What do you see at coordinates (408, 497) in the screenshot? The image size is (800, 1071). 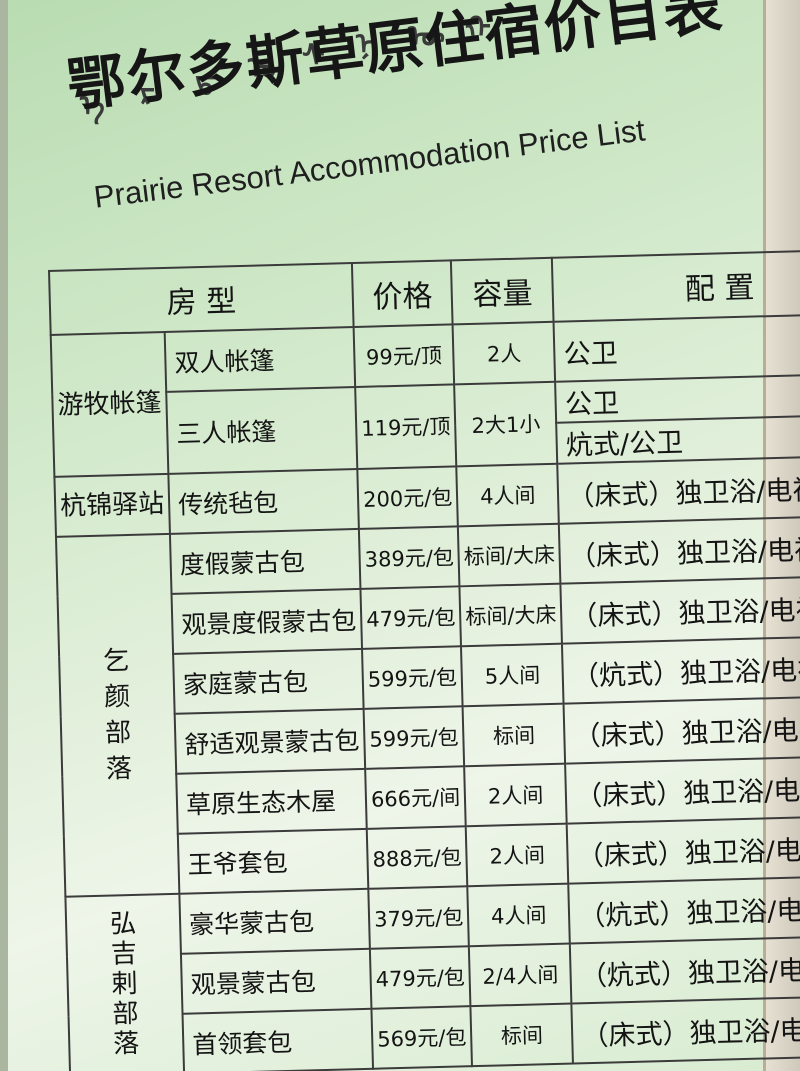 I see `room-price: 200元/包` at bounding box center [408, 497].